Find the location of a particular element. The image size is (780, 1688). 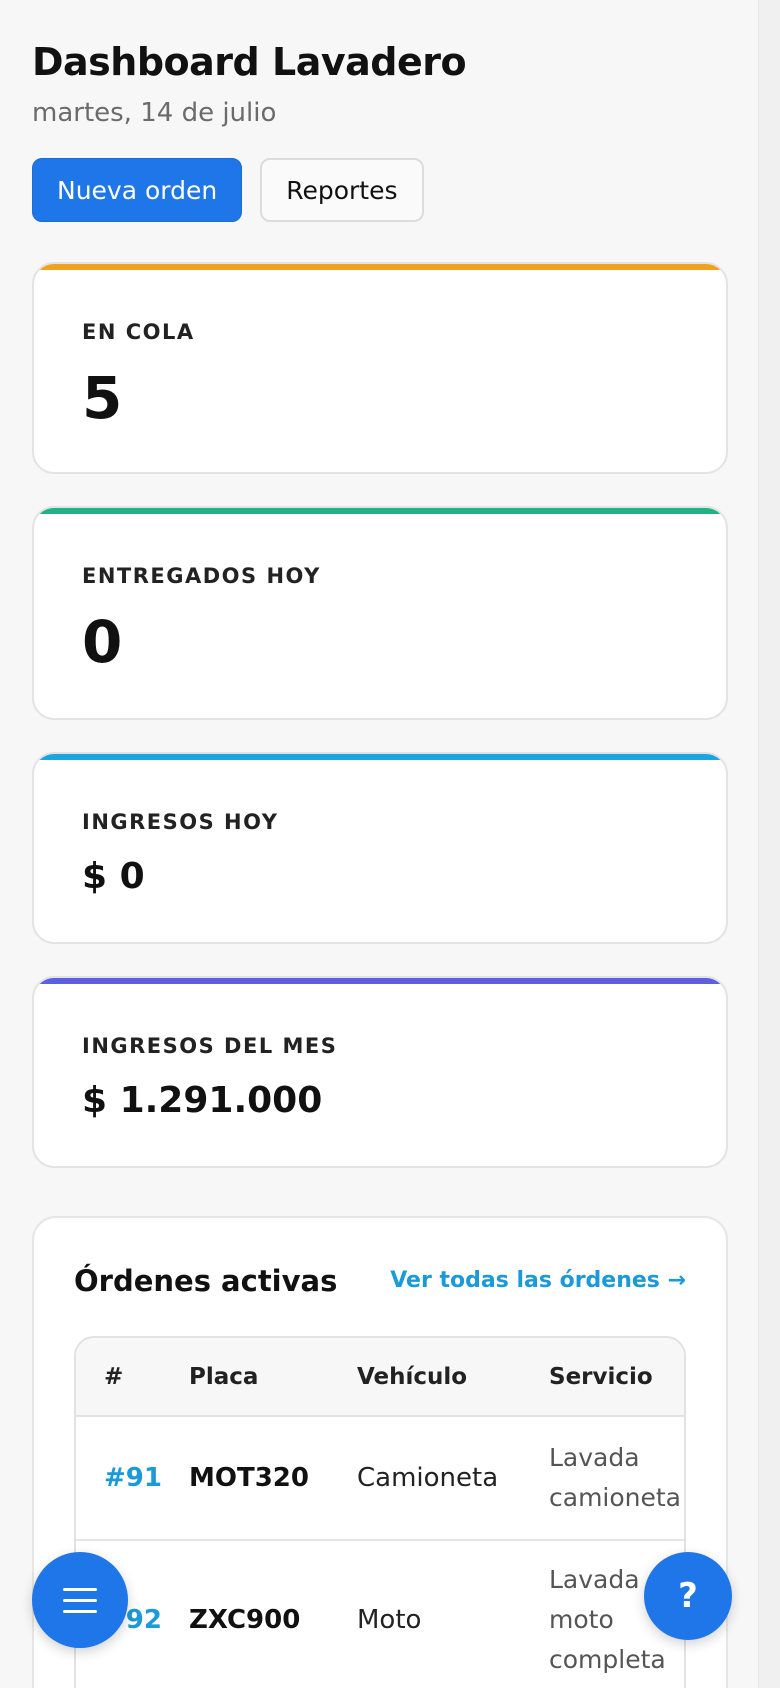

order-placa: MOT320 is located at coordinates (249, 1478).